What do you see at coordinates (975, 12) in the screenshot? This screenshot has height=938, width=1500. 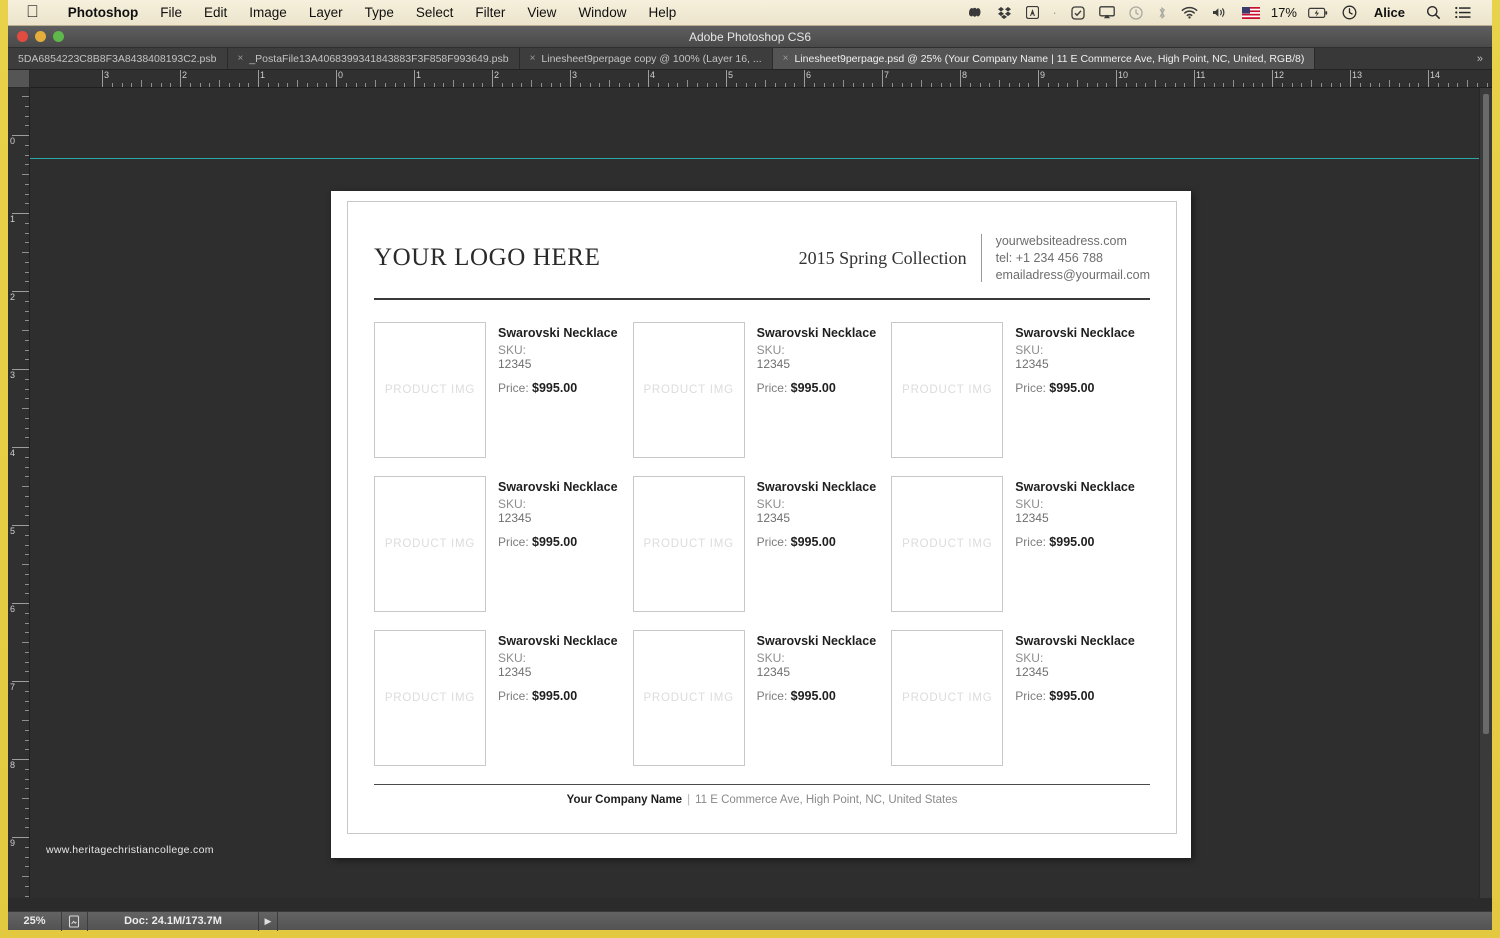 I see `evernote-icon` at bounding box center [975, 12].